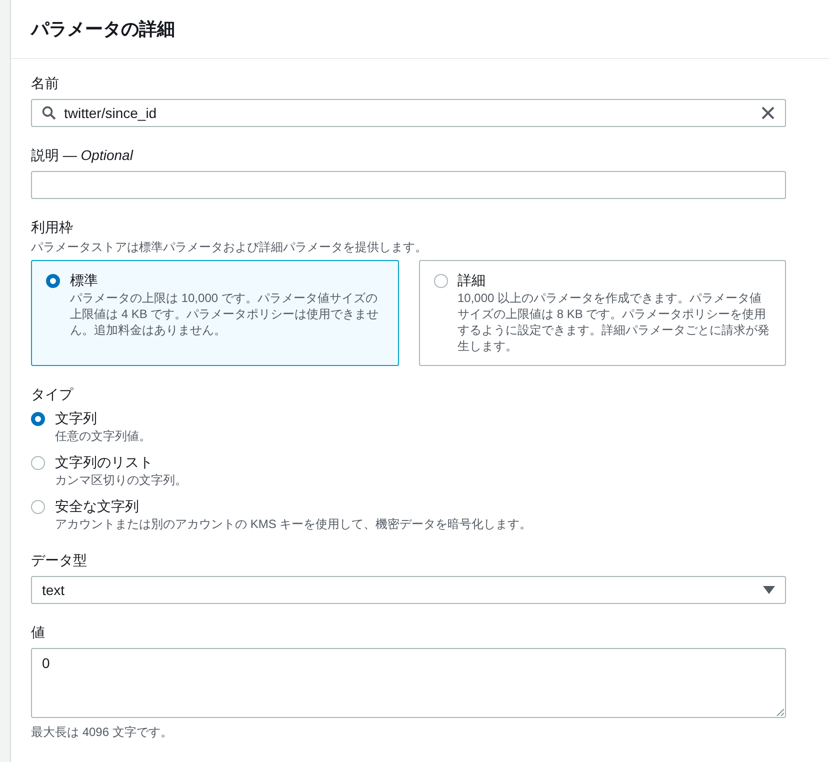 The image size is (829, 762). What do you see at coordinates (59, 561) in the screenshot?
I see `field-label: データ型` at bounding box center [59, 561].